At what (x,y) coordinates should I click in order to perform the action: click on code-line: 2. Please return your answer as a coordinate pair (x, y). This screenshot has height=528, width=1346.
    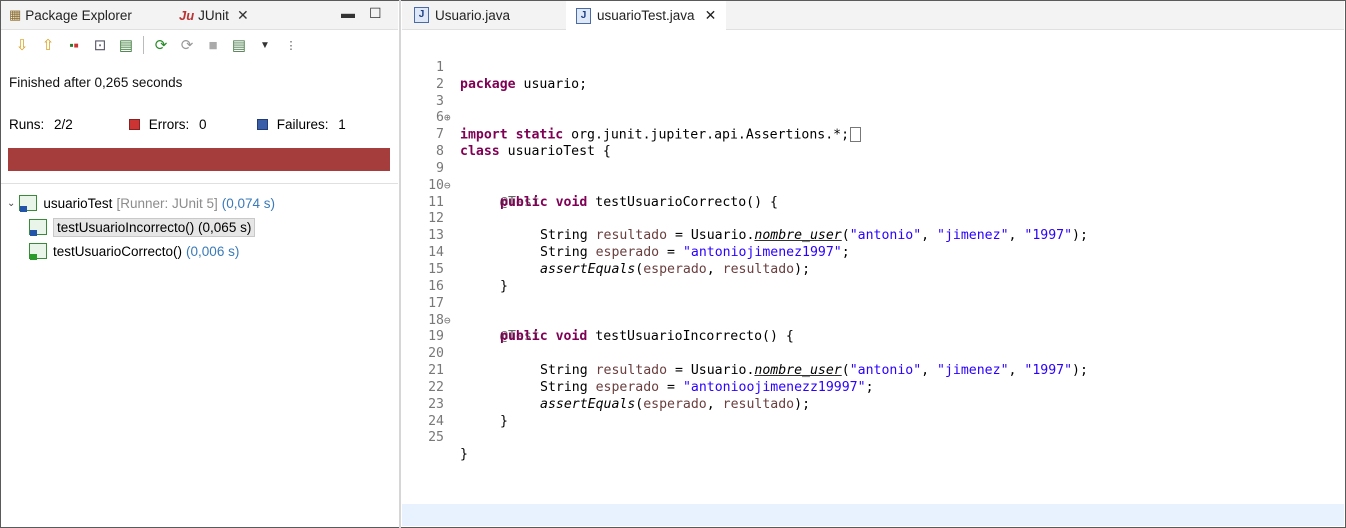
    Looking at the image, I should click on (426, 76).